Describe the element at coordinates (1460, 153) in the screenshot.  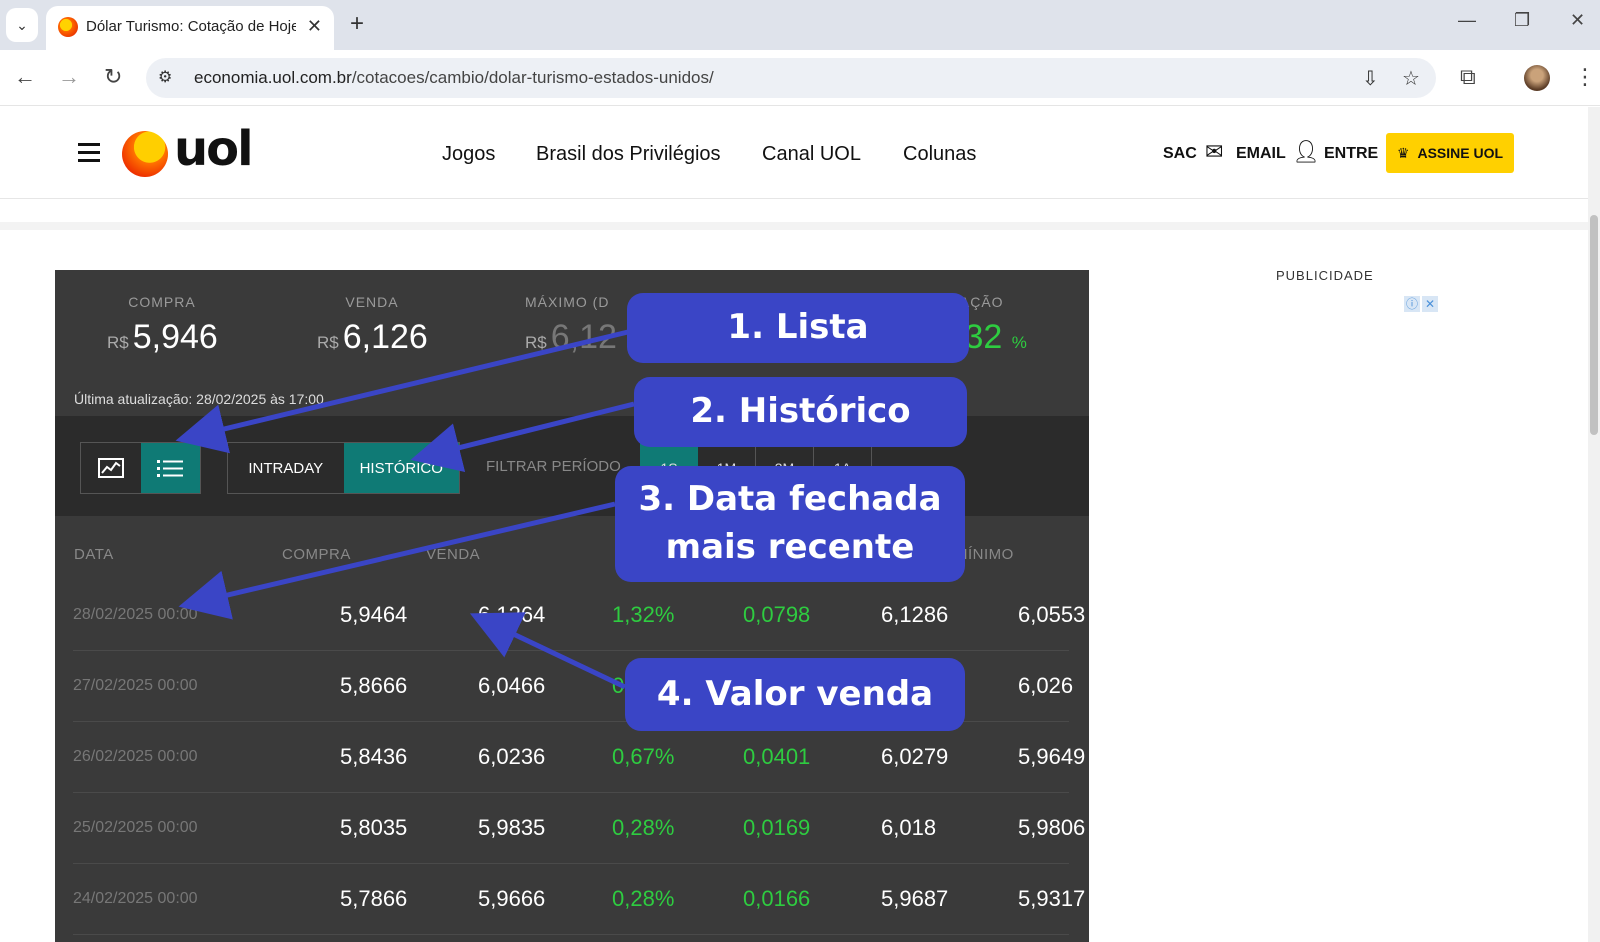
I see `assine-label: ASSINE UOL` at that location.